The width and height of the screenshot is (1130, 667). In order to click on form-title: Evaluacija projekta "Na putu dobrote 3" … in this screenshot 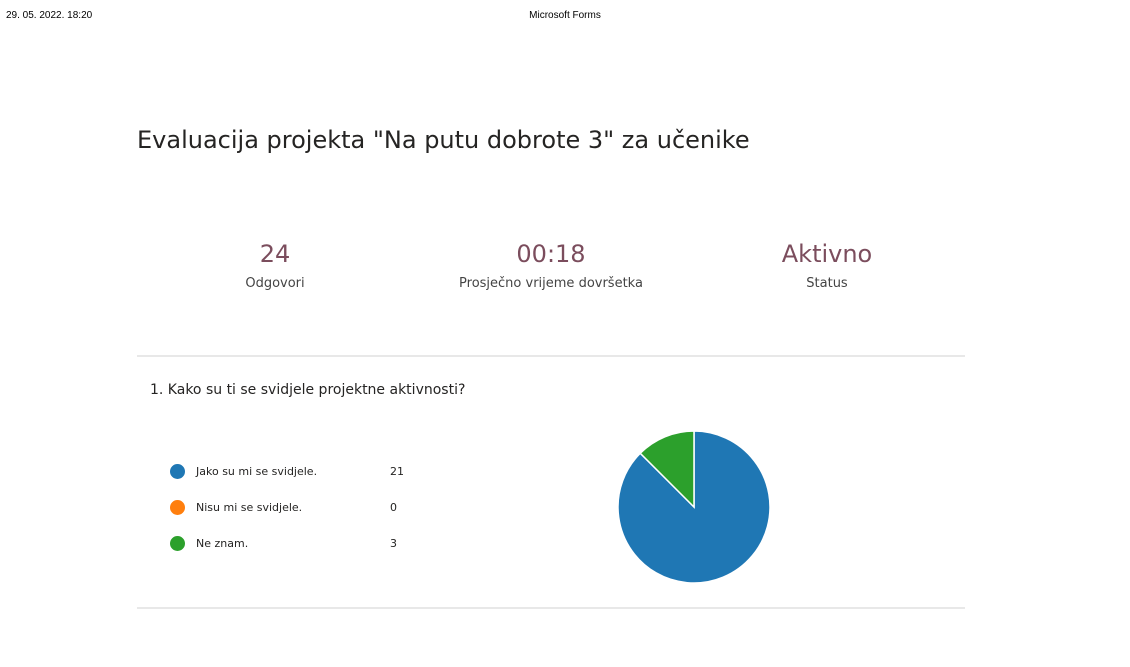, I will do `click(443, 140)`.